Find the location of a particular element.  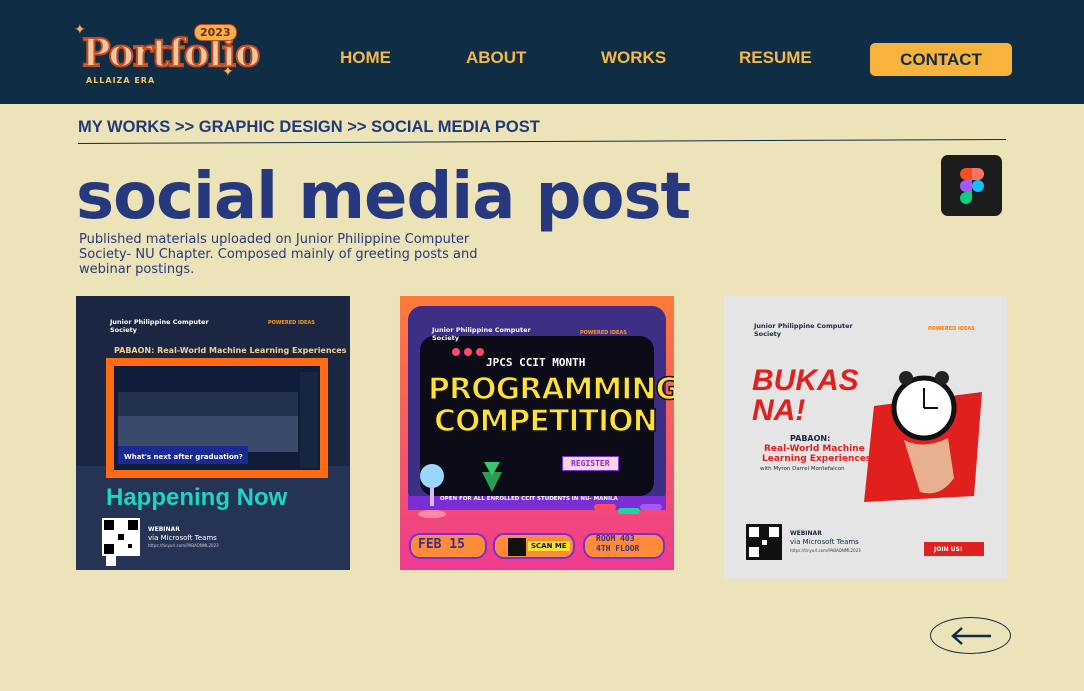

competition-title-line2: COMPETITION is located at coordinates (545, 421).